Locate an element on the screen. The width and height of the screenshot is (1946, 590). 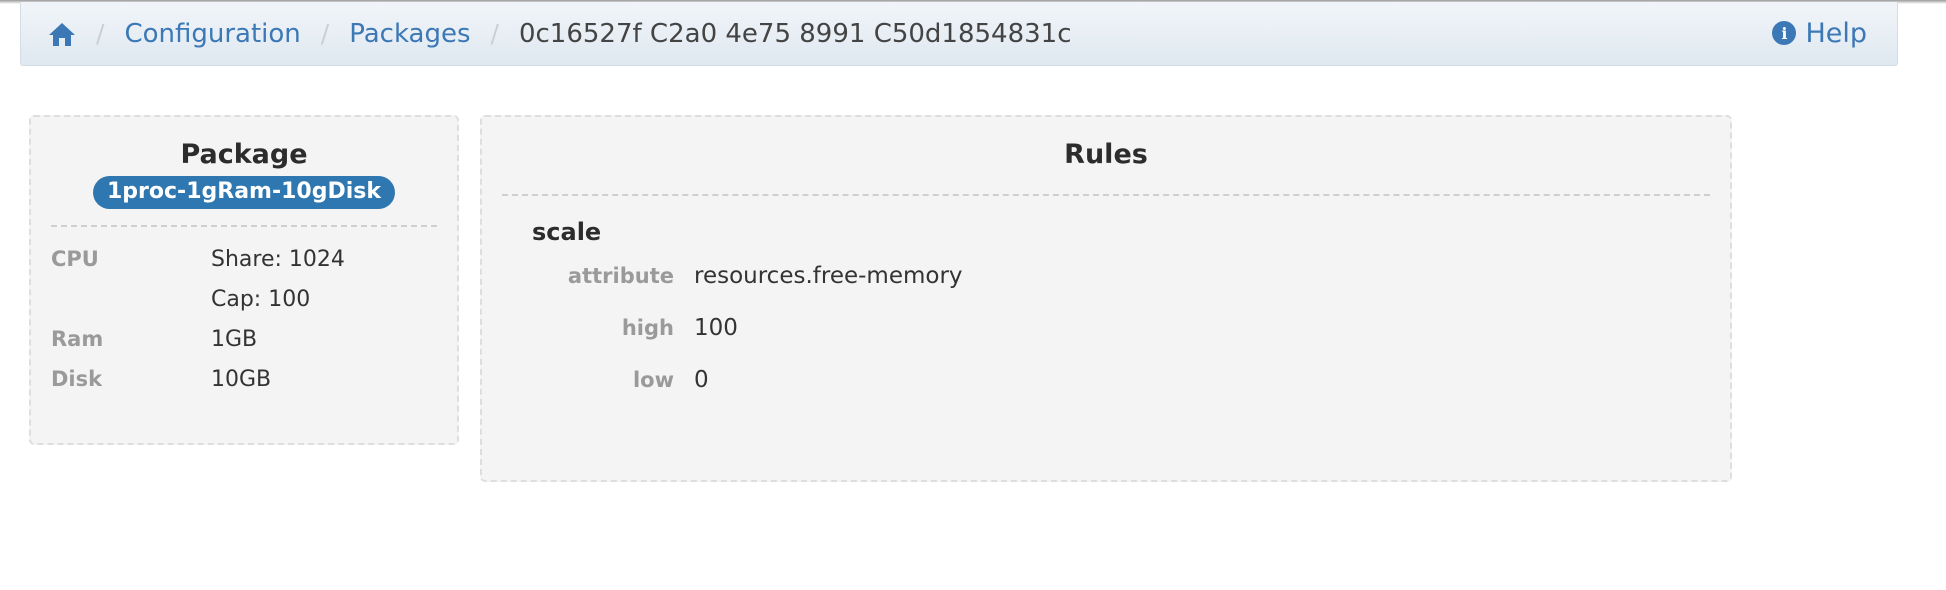
spec-row-ram: Ram 1GB is located at coordinates (254, 339).